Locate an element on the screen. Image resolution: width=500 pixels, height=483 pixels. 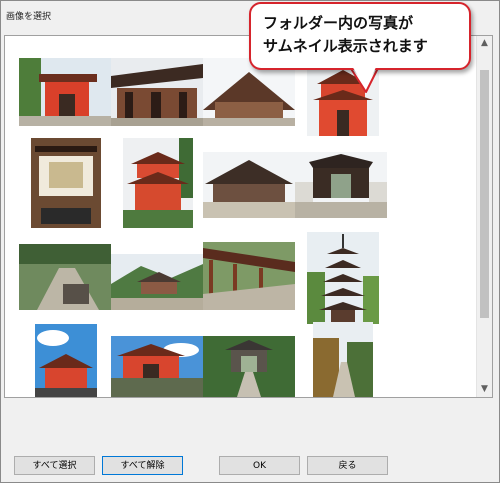
scroll-down-icon: ▼ is located at coordinates (484, 389).